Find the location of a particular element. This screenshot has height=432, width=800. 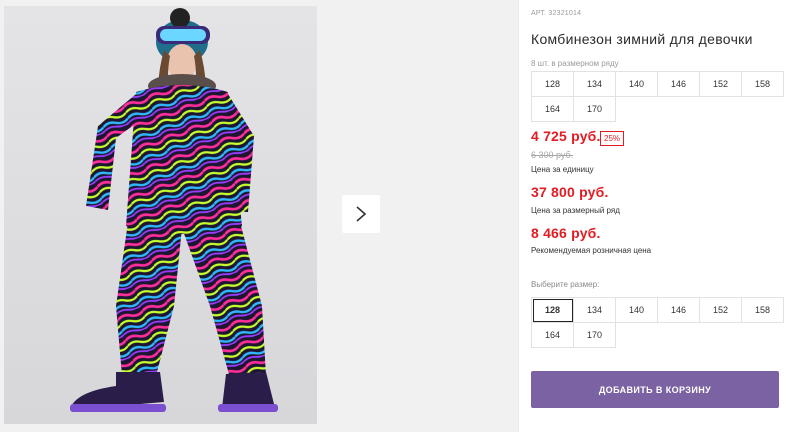

size-option: 164 is located at coordinates (553, 335).